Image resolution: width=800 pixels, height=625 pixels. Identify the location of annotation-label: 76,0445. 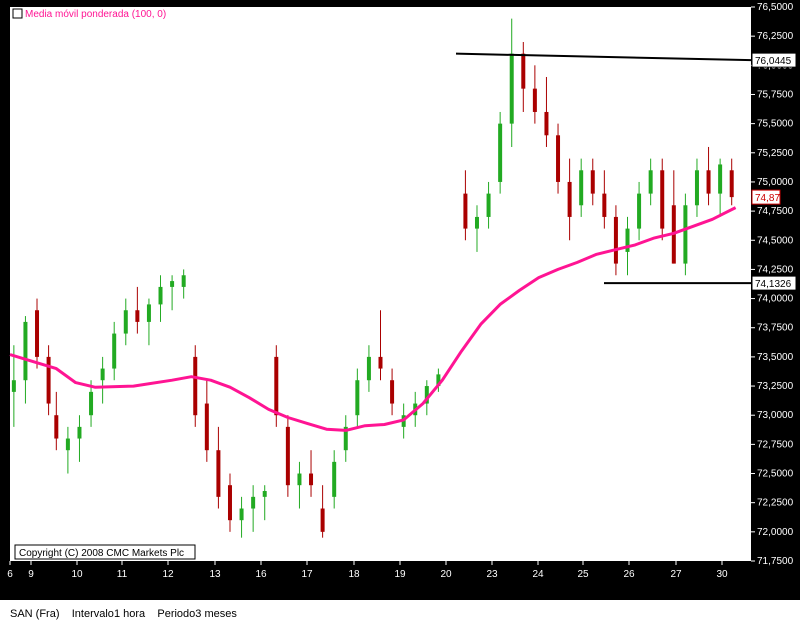
(773, 61).